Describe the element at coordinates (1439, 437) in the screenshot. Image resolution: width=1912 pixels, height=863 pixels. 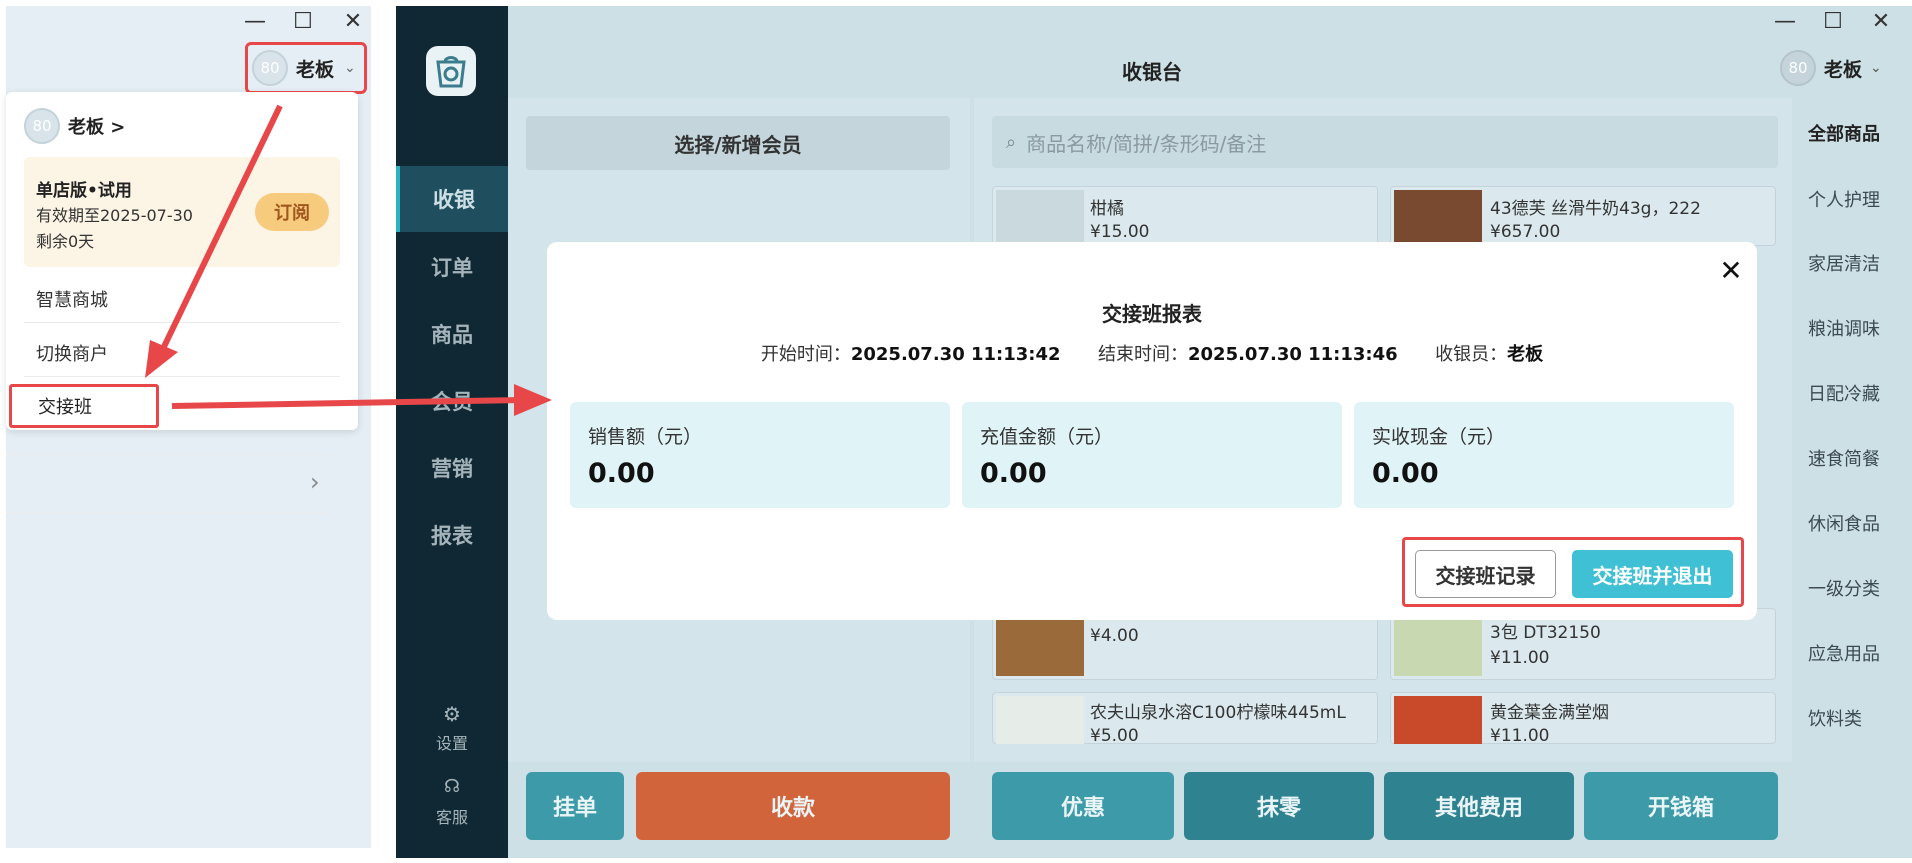
I see `stat-label: 实收现金（元）` at that location.